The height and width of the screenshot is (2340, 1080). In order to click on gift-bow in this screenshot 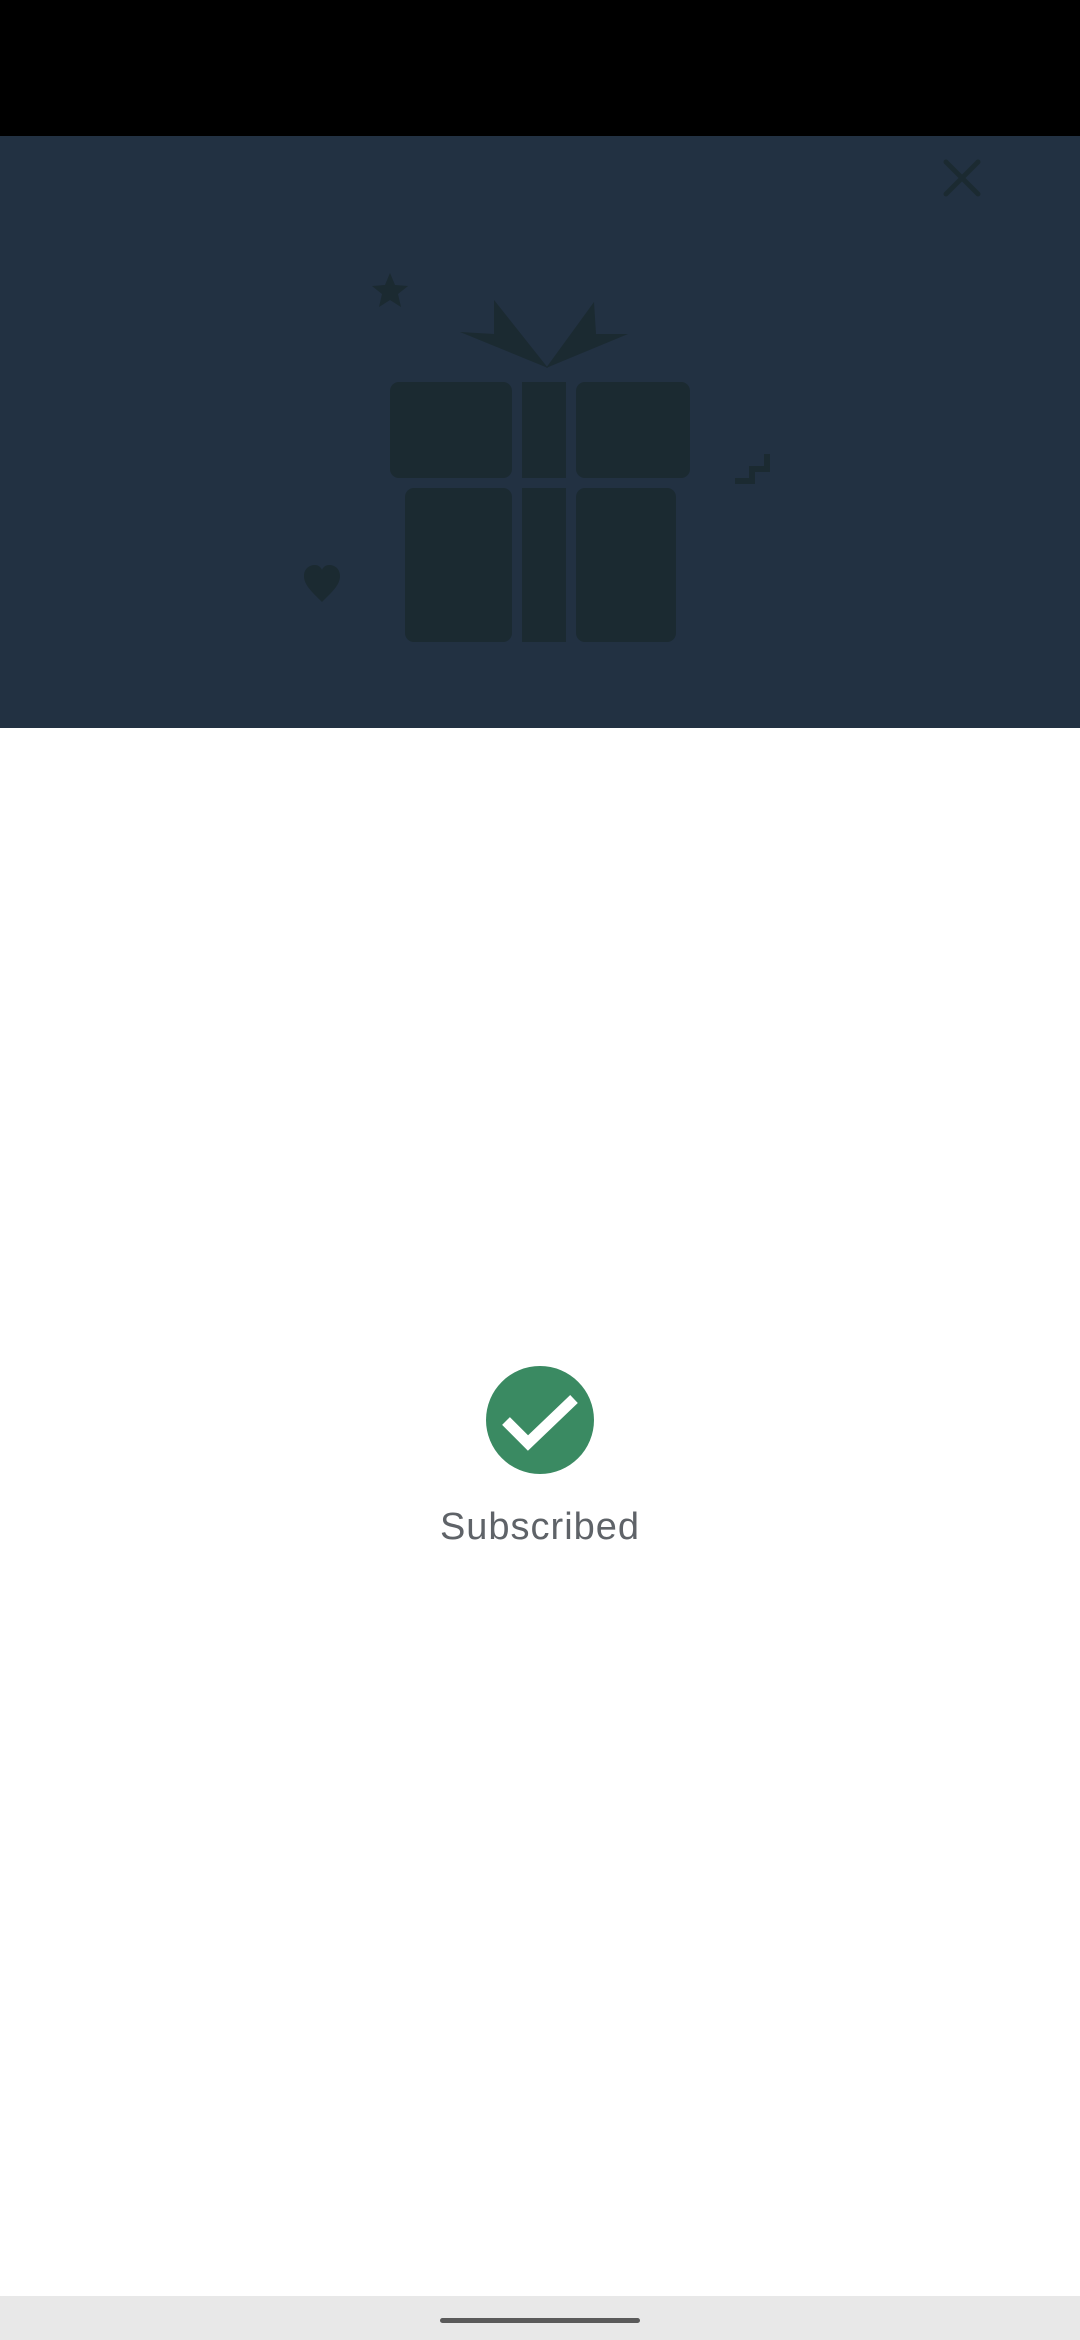, I will do `click(544, 334)`.